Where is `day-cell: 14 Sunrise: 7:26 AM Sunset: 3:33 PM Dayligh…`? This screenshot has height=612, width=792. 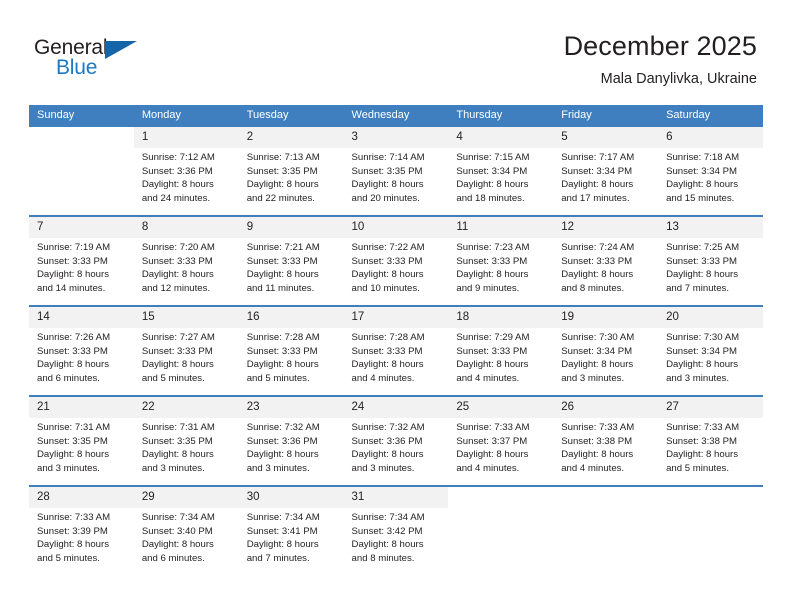
day-cell: 14 Sunrise: 7:26 AM Sunset: 3:33 PM Dayligh… is located at coordinates (81, 351).